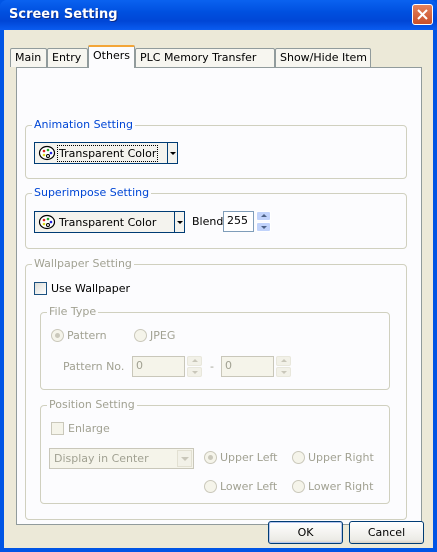 This screenshot has width=437, height=552. I want to click on ok-button: OK, so click(305, 532).